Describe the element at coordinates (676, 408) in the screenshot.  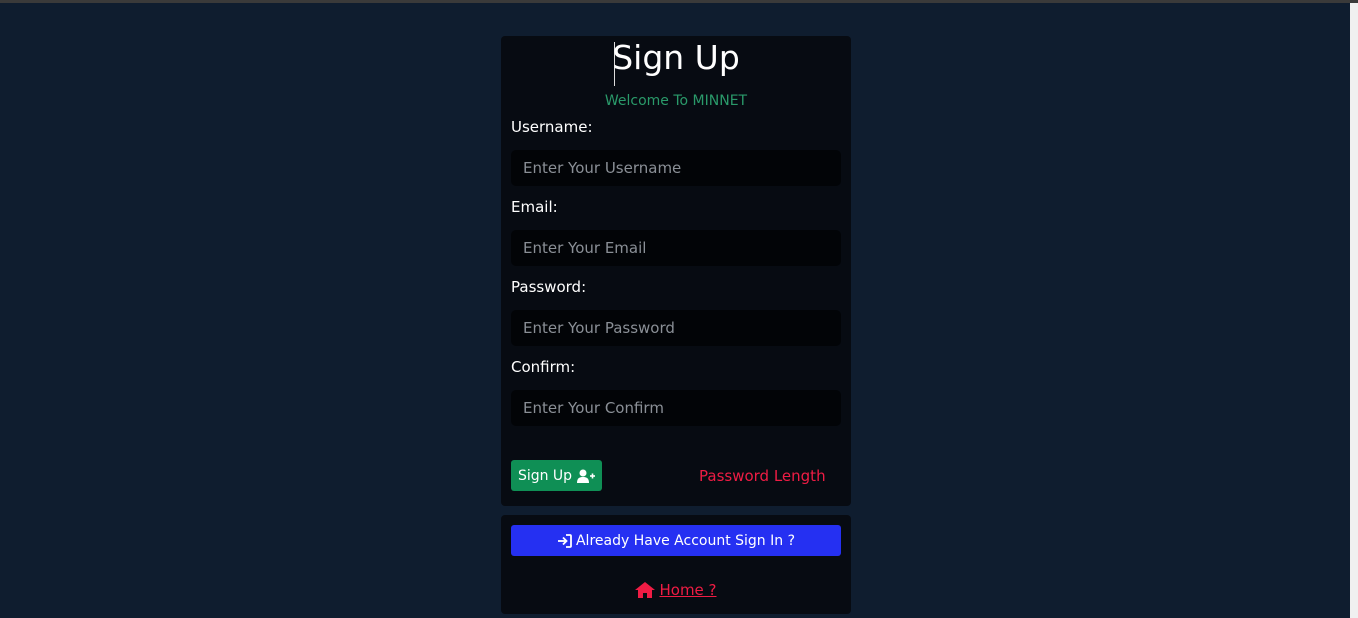
I see `confirm-input` at that location.